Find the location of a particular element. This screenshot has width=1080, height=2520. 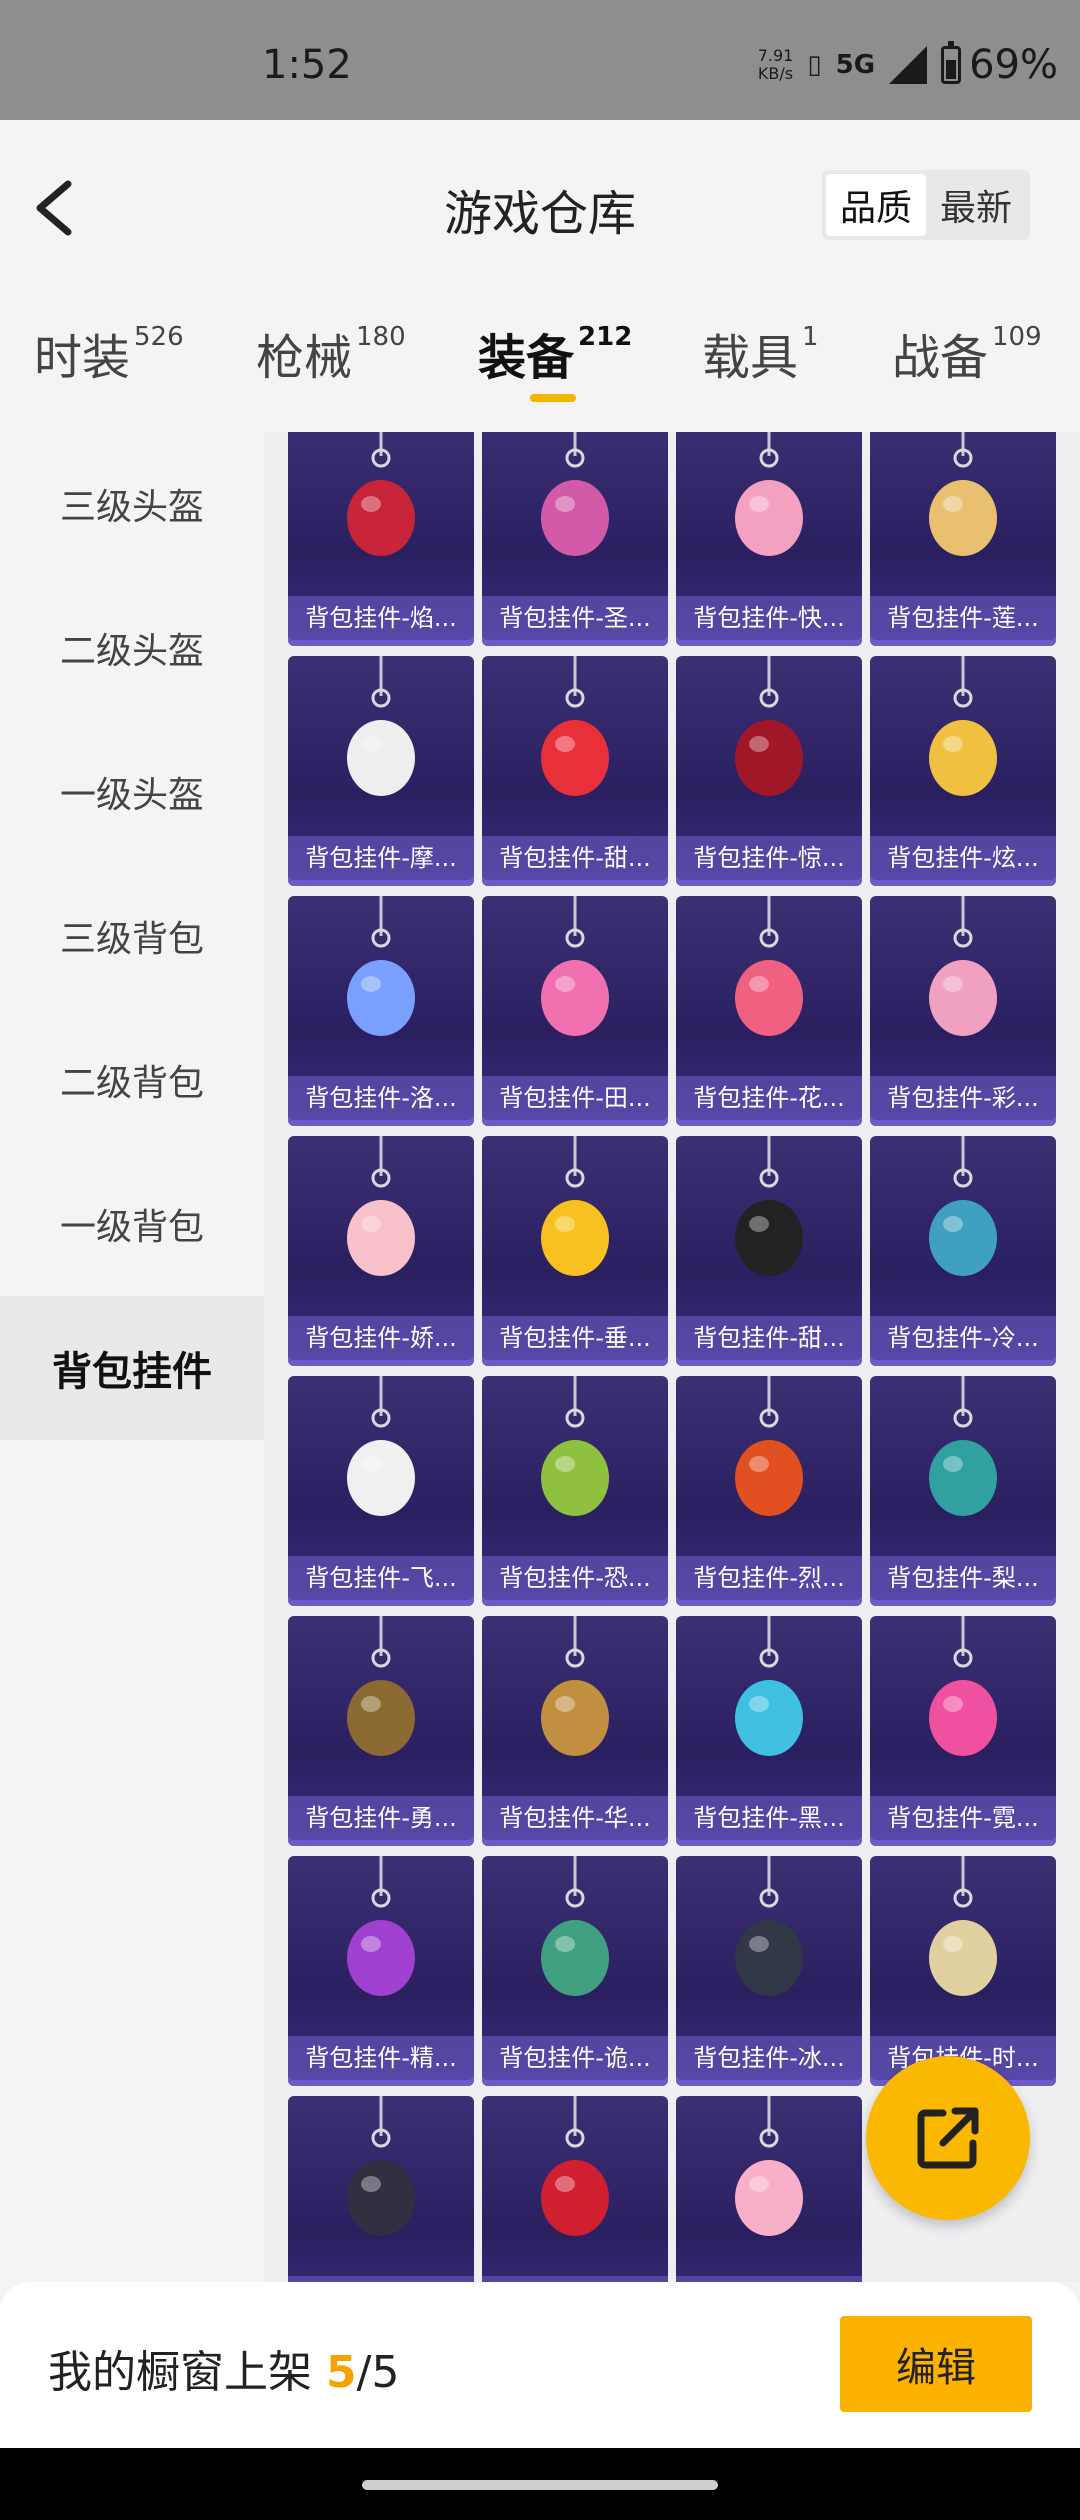

tab-equipment: 装备 212 is located at coordinates (555, 373).